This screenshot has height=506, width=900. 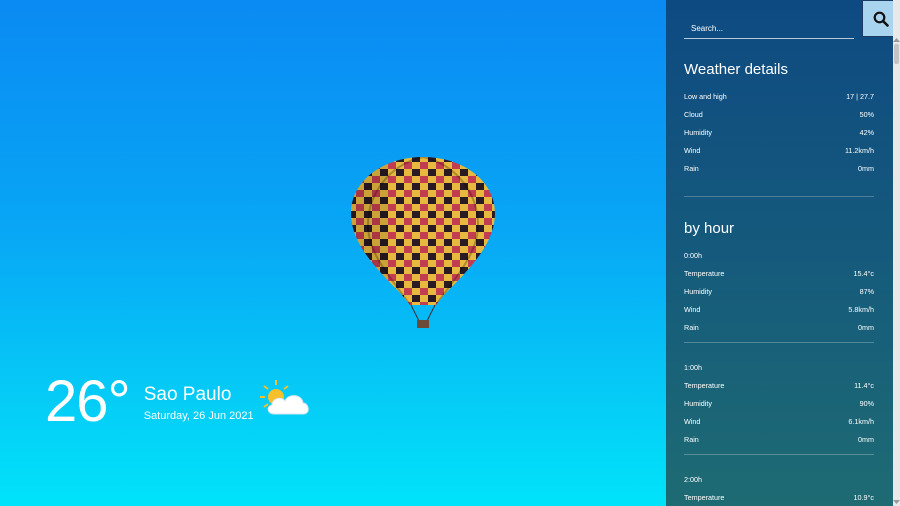 I want to click on hour-row: Humidity 87%, so click(x=779, y=291).